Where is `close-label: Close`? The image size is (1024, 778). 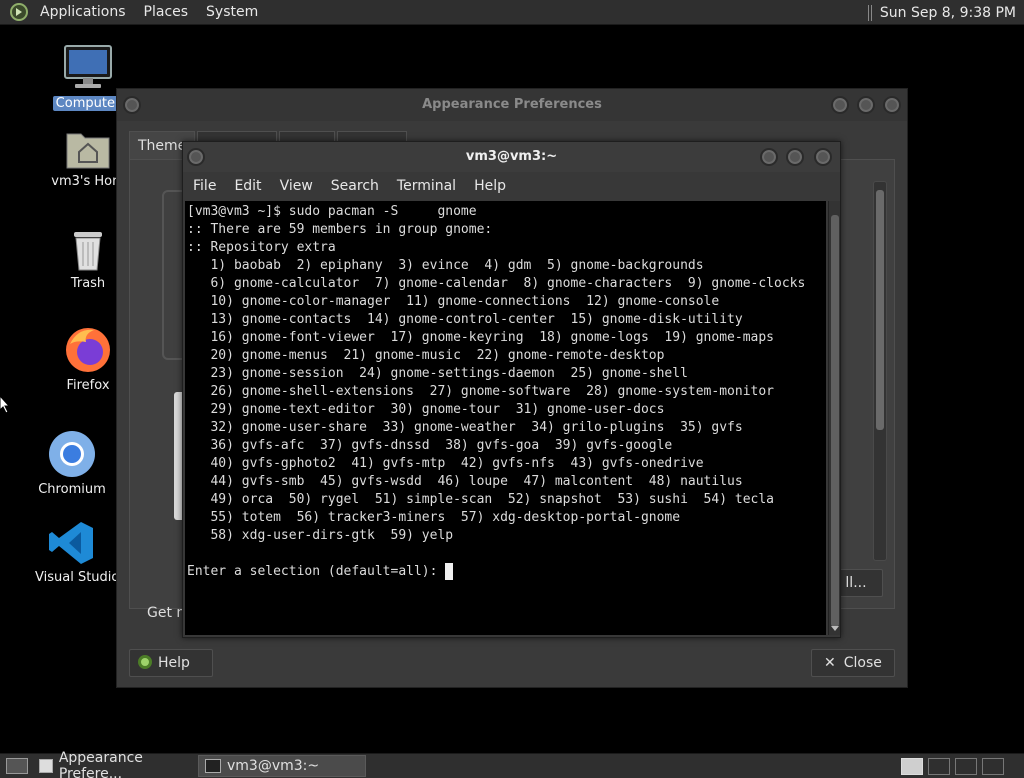 close-label: Close is located at coordinates (862, 663).